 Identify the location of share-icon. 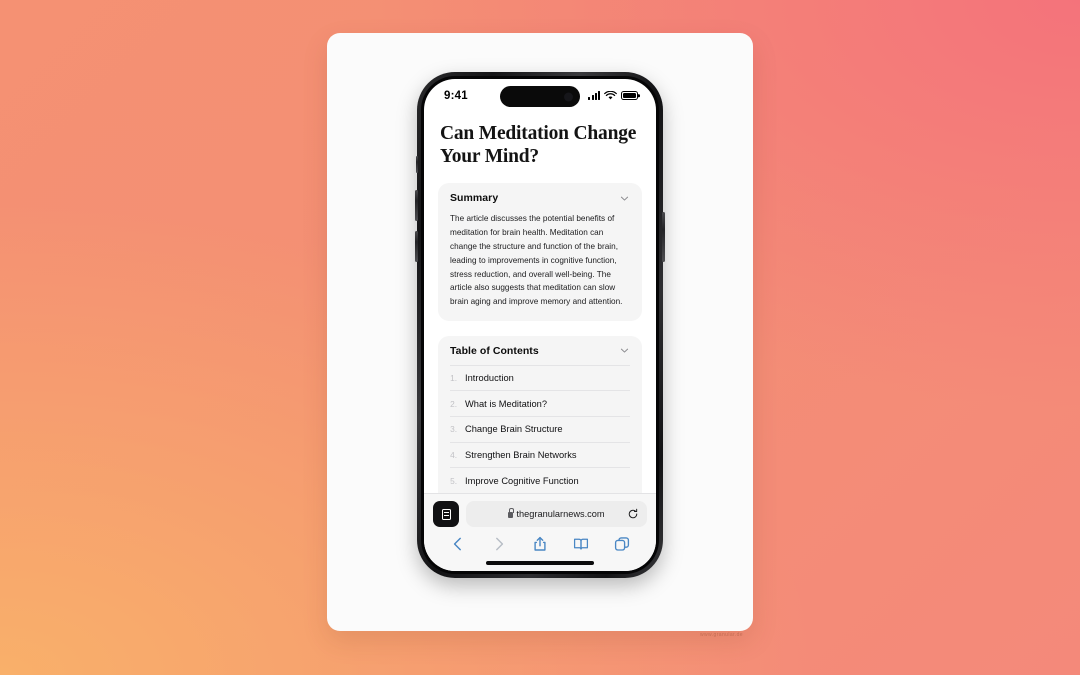
(540, 544).